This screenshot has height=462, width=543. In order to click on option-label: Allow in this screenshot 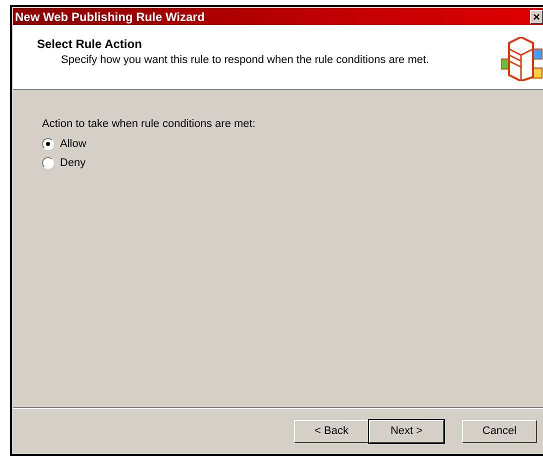, I will do `click(73, 144)`.